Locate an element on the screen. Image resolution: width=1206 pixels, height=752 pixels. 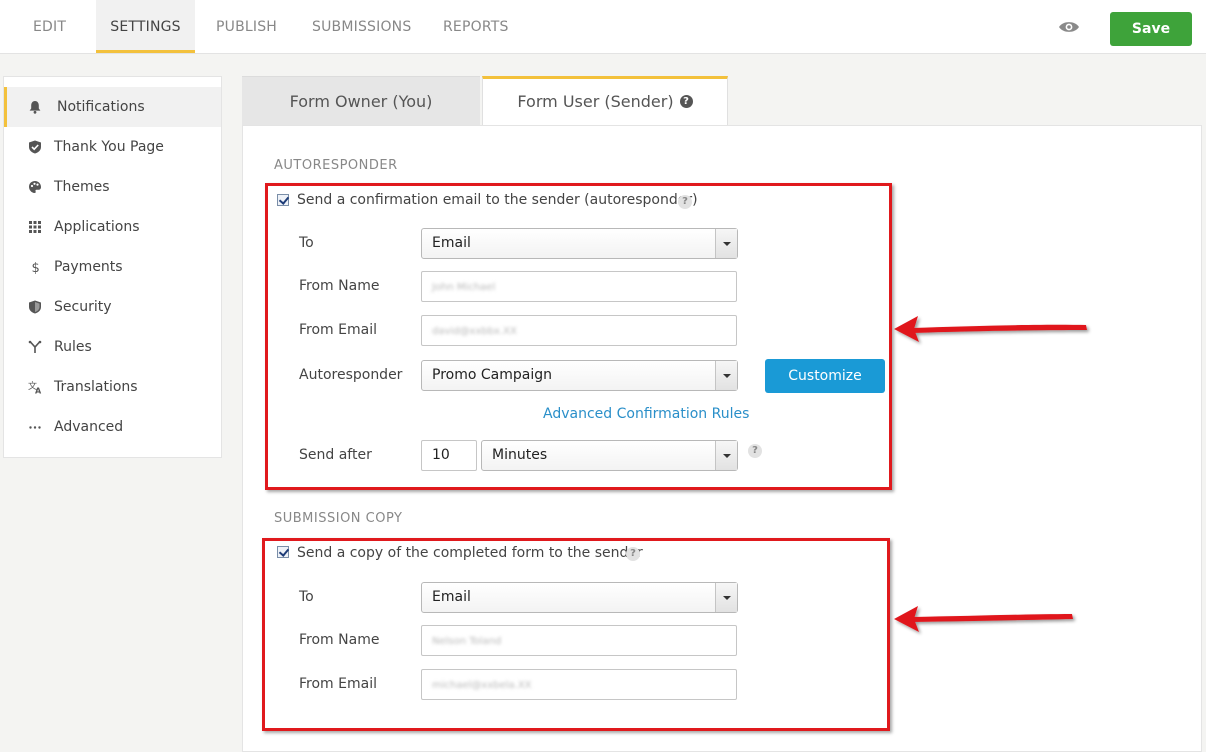
from-name-value: John Michael is located at coordinates (464, 287).